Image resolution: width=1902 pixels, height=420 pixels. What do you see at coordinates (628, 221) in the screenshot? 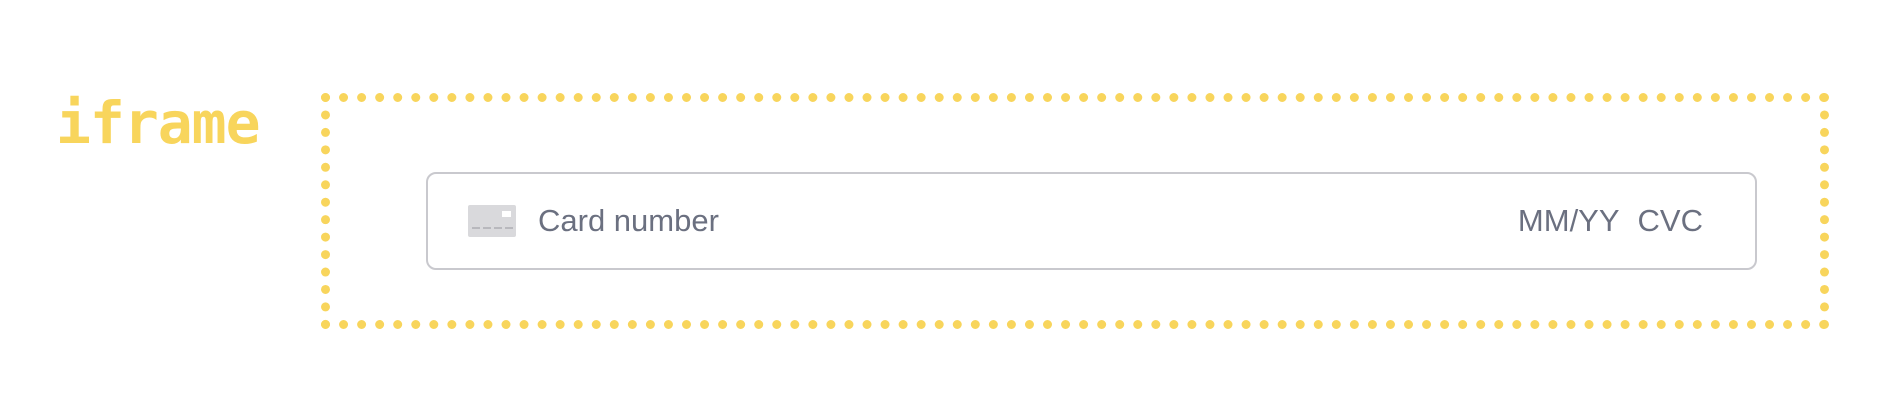
I see `card-number-input: Card number` at bounding box center [628, 221].